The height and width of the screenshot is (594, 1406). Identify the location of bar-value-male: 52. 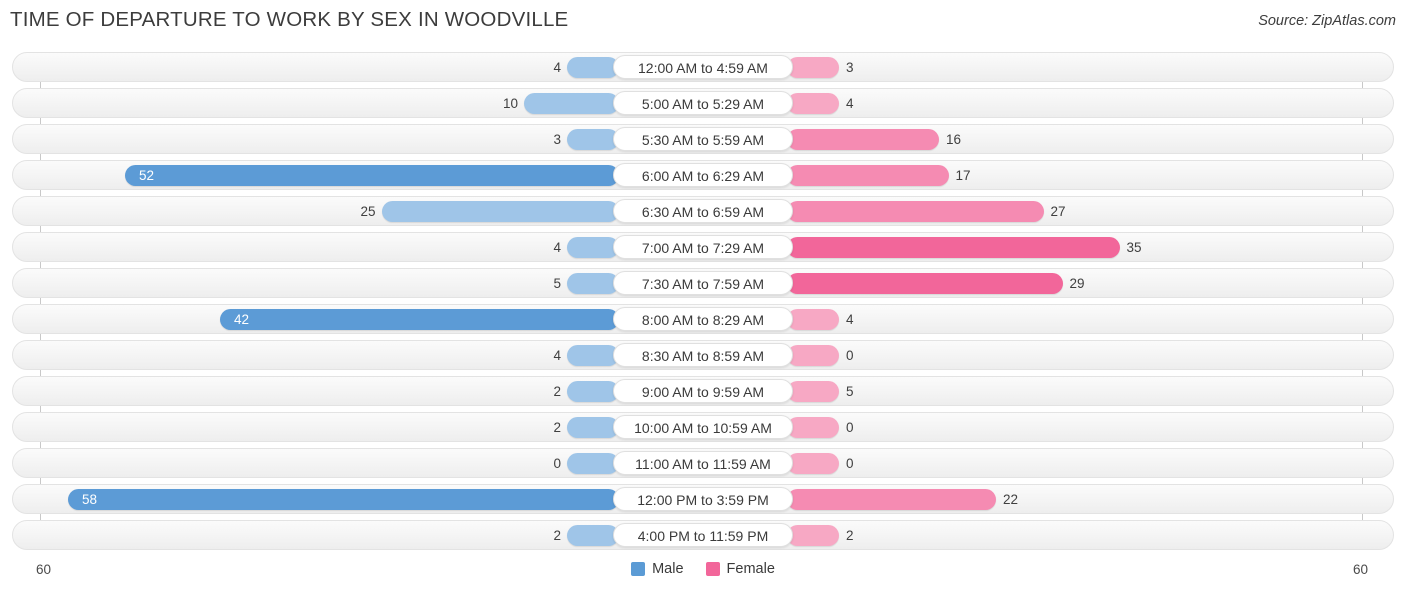
(147, 175).